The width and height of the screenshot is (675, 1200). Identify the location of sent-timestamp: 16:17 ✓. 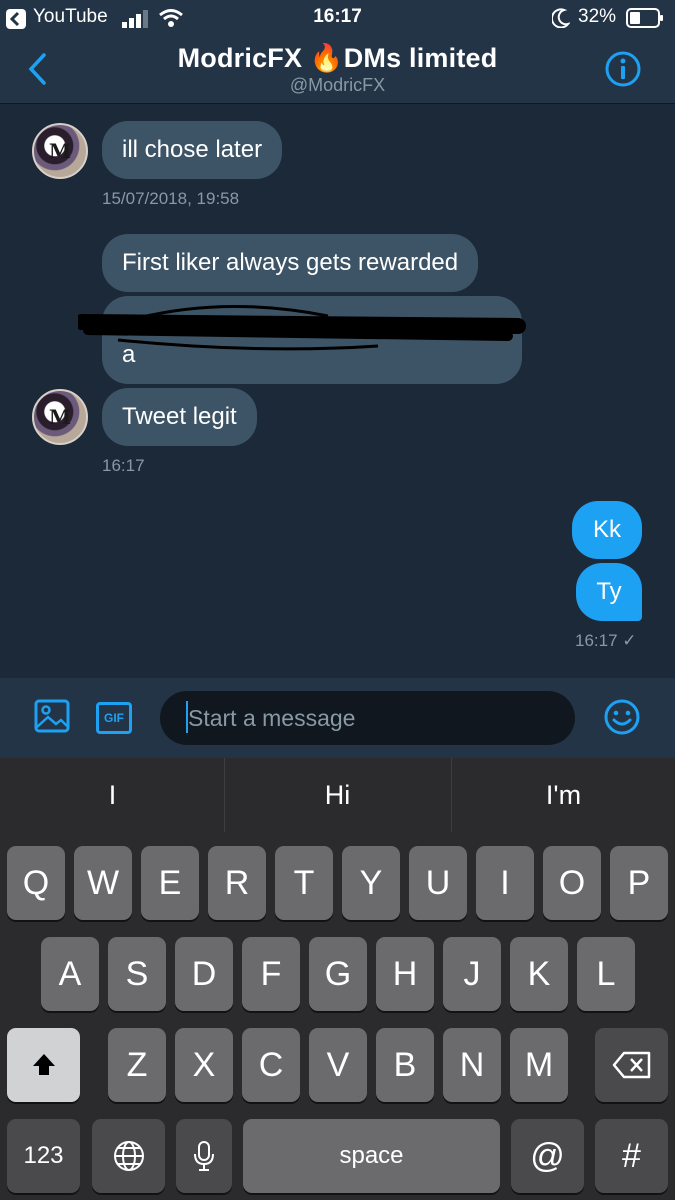
(606, 640).